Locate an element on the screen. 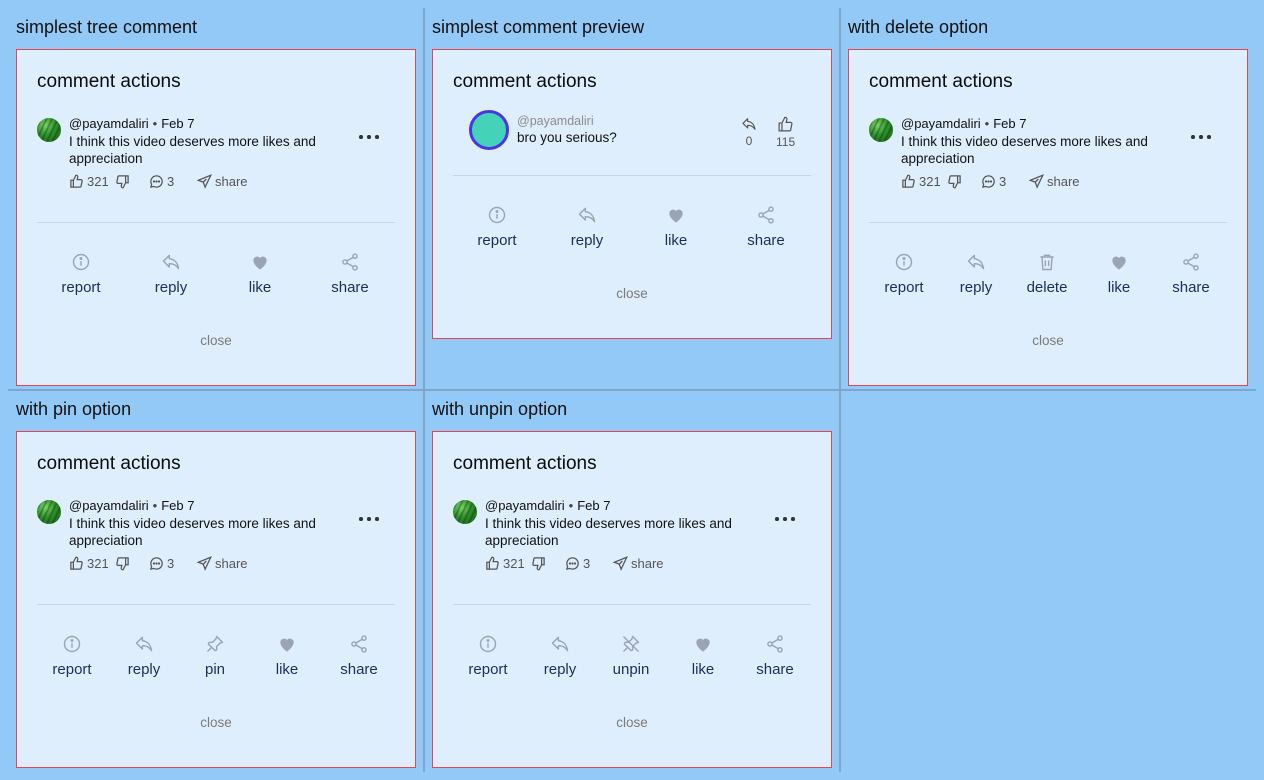 Image resolution: width=1264 pixels, height=780 pixels. unpin-action: unpin is located at coordinates (631, 656).